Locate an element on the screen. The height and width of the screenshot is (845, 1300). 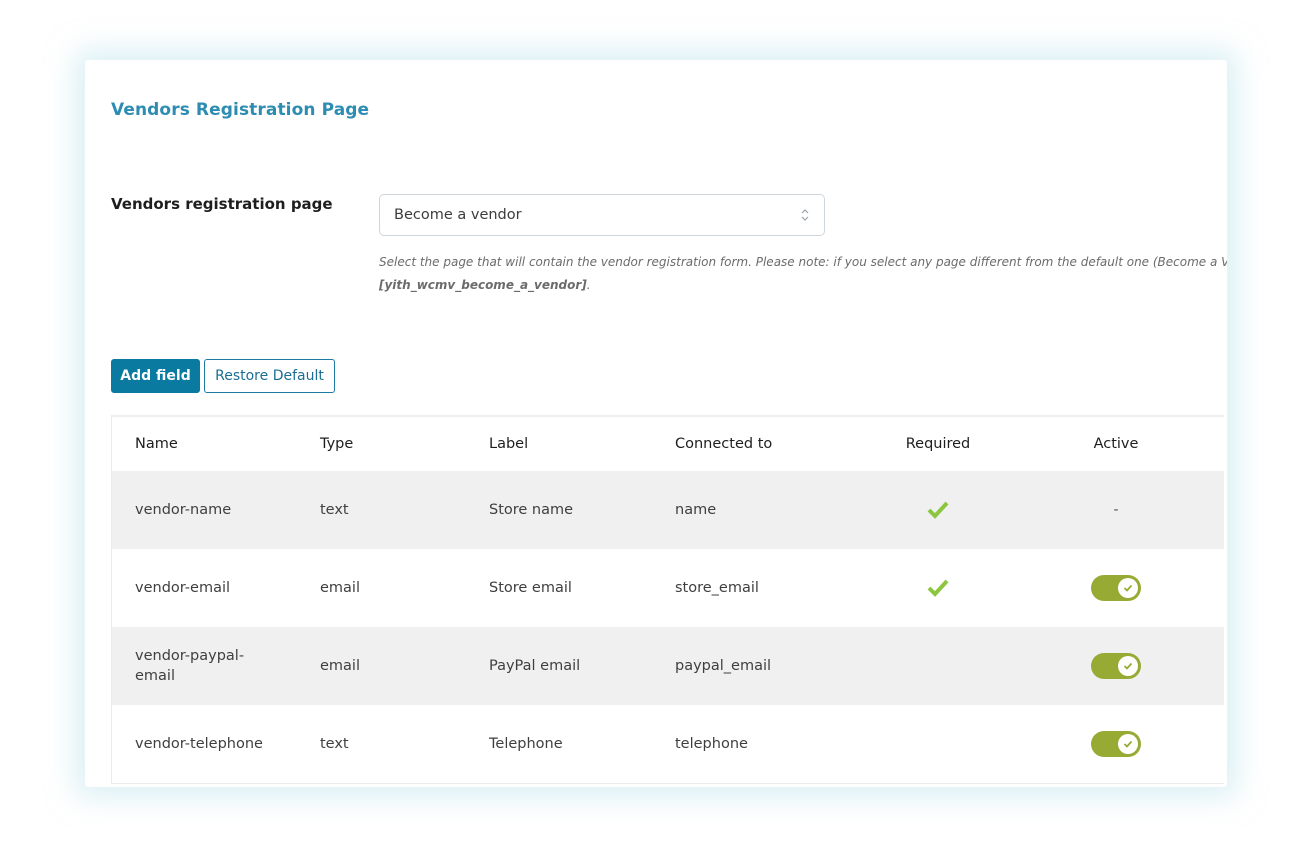
column-header-label: Label is located at coordinates (509, 444).